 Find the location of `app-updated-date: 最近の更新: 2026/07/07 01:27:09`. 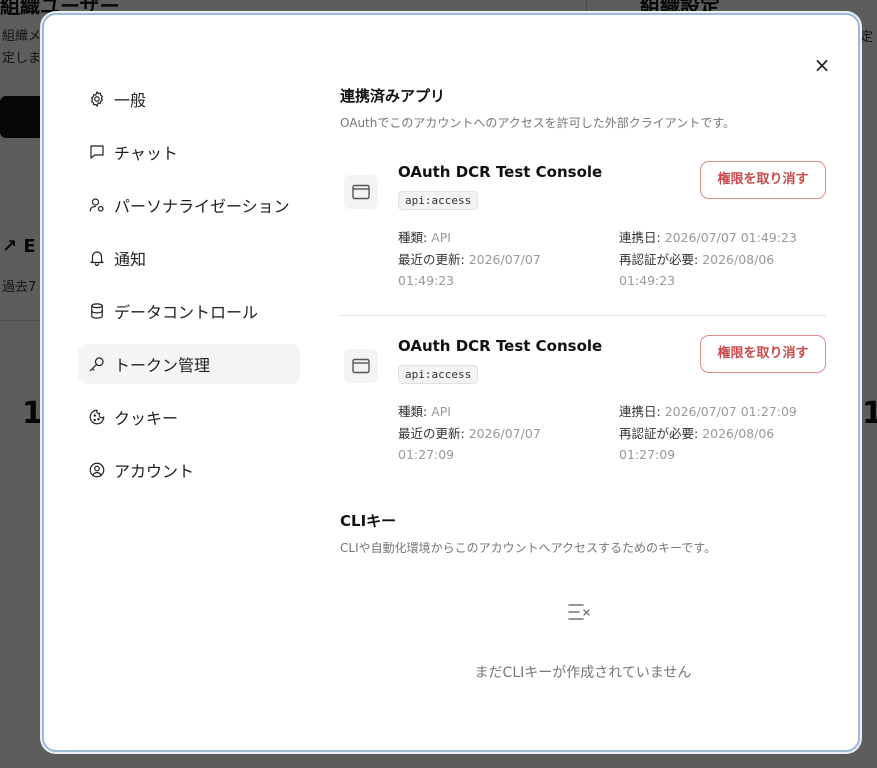

app-updated-date: 最近の更新: 2026/07/07 01:27:09 is located at coordinates (469, 444).